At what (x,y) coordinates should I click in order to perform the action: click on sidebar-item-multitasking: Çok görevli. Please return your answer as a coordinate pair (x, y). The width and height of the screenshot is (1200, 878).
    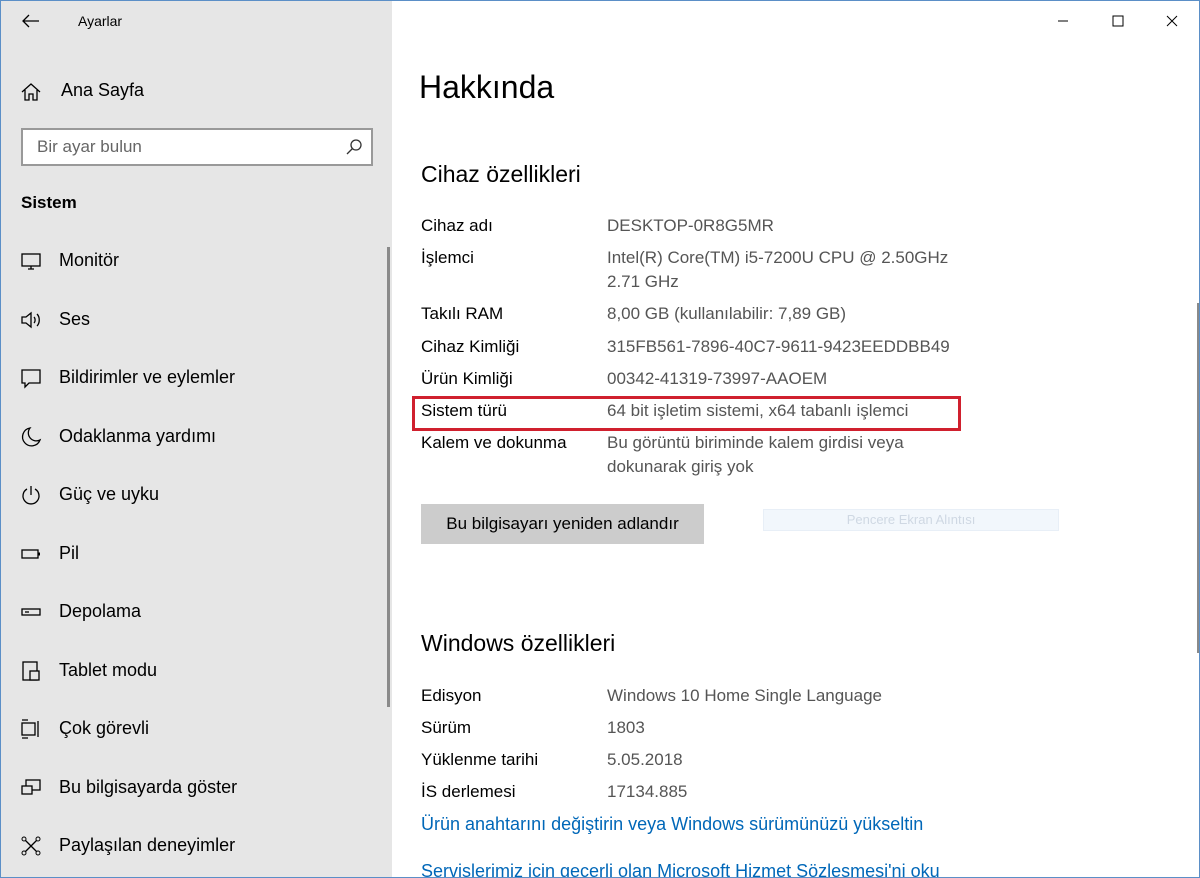
    Looking at the image, I should click on (194, 729).